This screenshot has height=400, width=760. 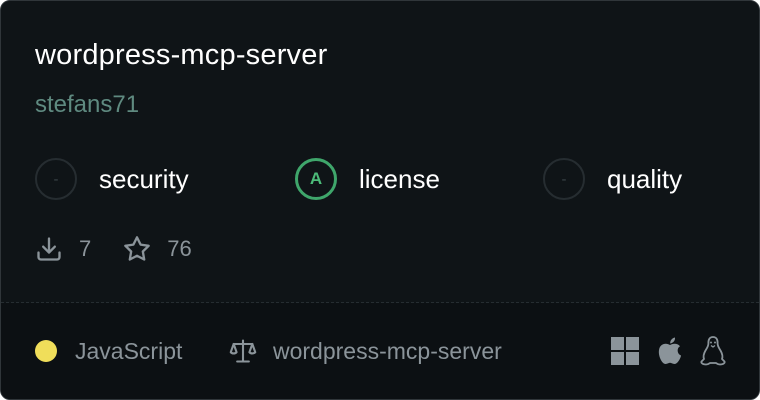 What do you see at coordinates (113, 249) in the screenshot?
I see `stats-row: 7 76` at bounding box center [113, 249].